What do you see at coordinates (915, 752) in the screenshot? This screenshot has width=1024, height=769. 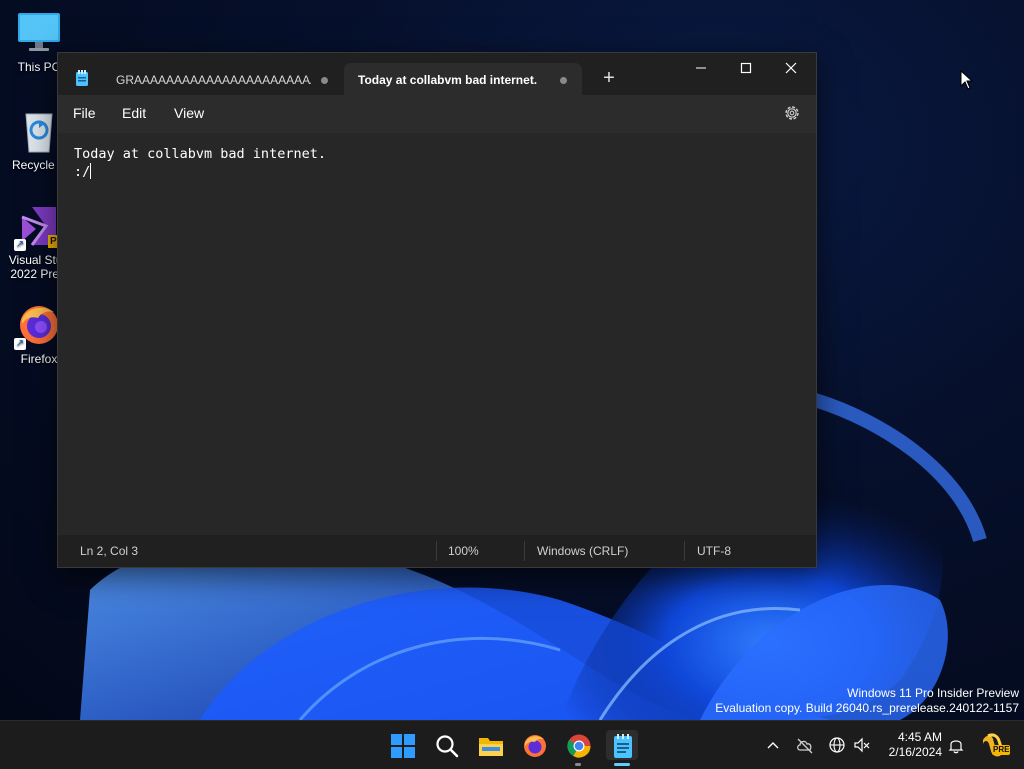 I see `clock-date: 2/16/2024` at bounding box center [915, 752].